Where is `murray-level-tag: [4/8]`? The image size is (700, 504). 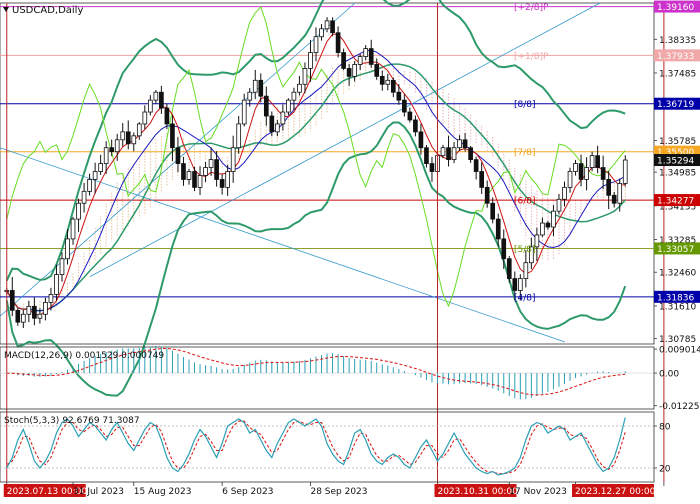
murray-level-tag: [4/8] is located at coordinates (525, 298).